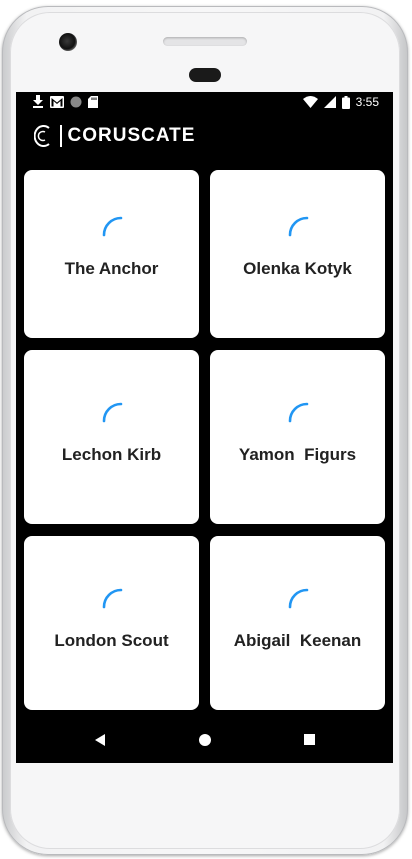 Image resolution: width=412 pixels, height=859 pixels. What do you see at coordinates (111, 254) in the screenshot?
I see `card-item: The Anchor` at bounding box center [111, 254].